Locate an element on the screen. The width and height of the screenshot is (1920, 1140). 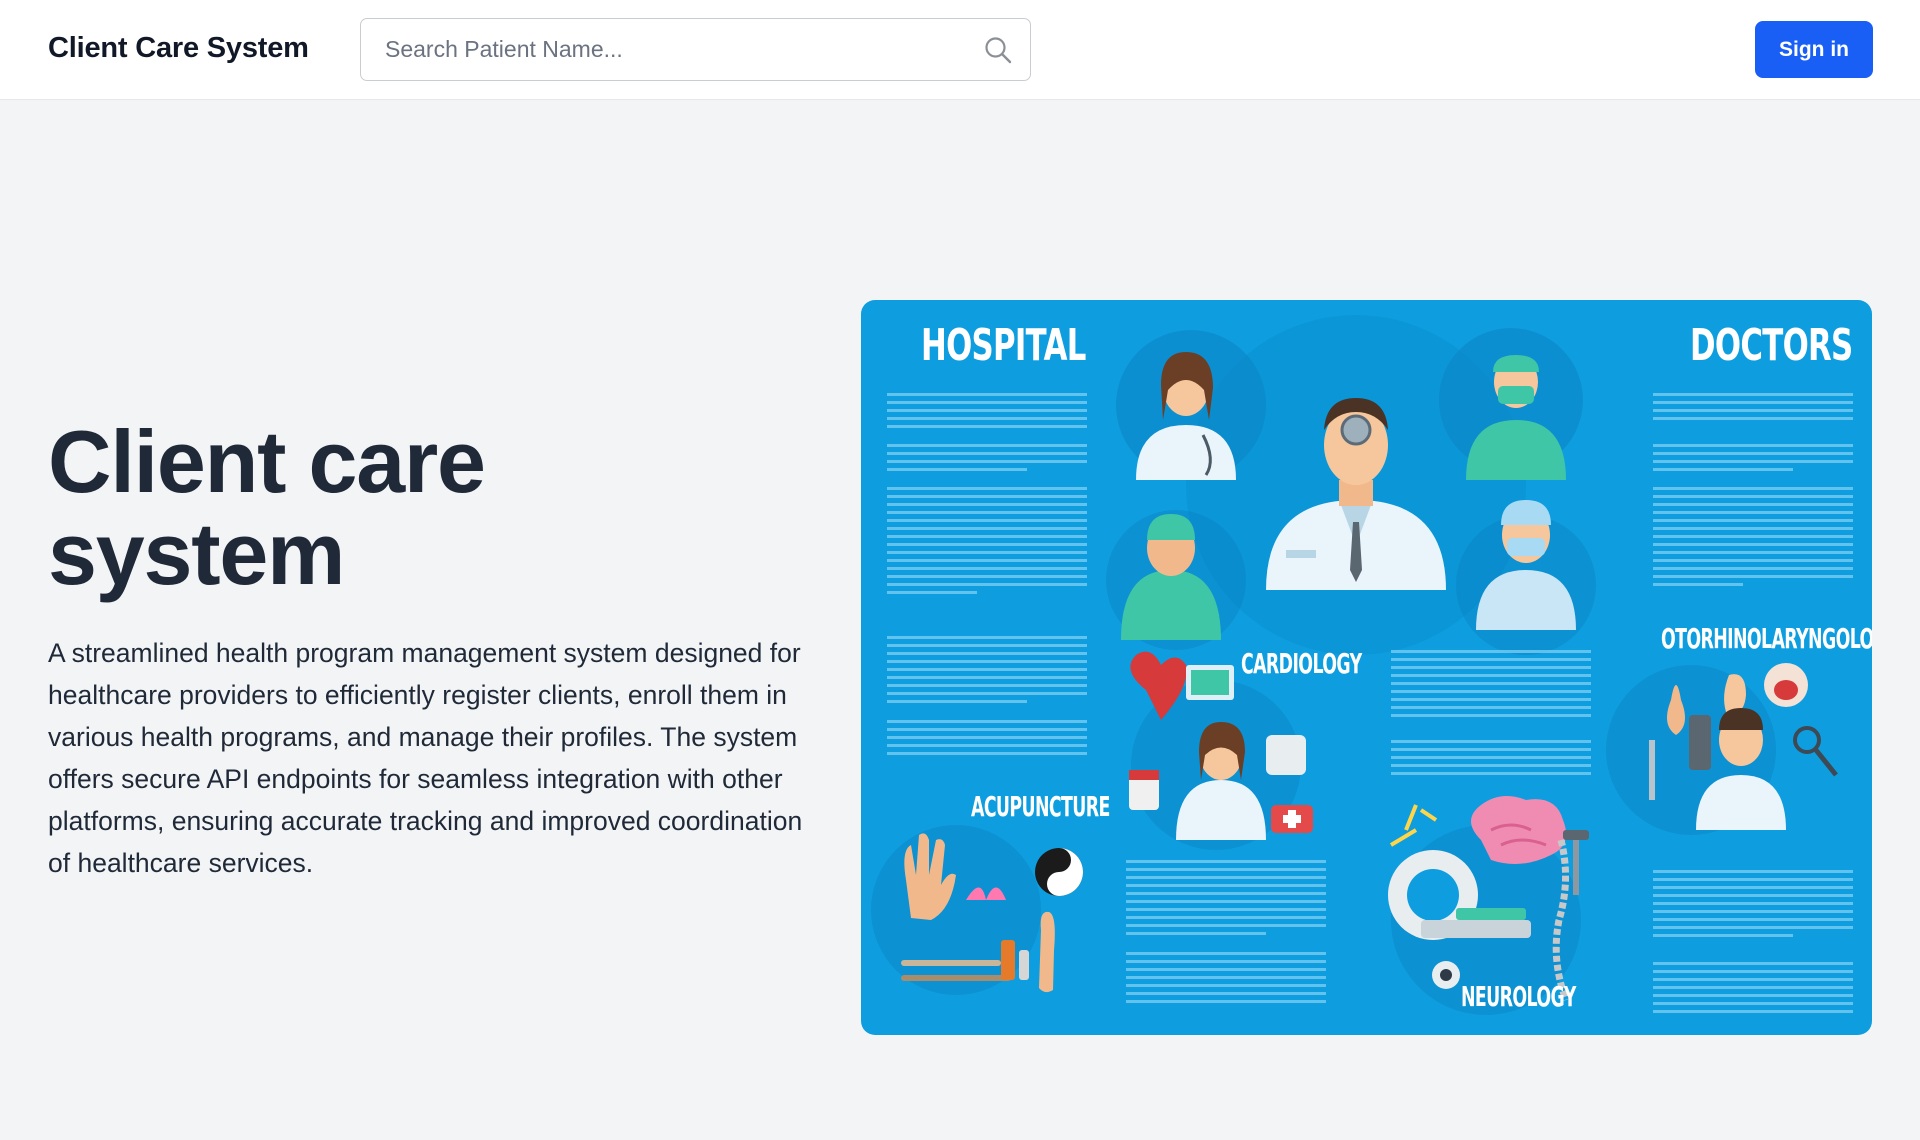
search-box is located at coordinates (695, 49).